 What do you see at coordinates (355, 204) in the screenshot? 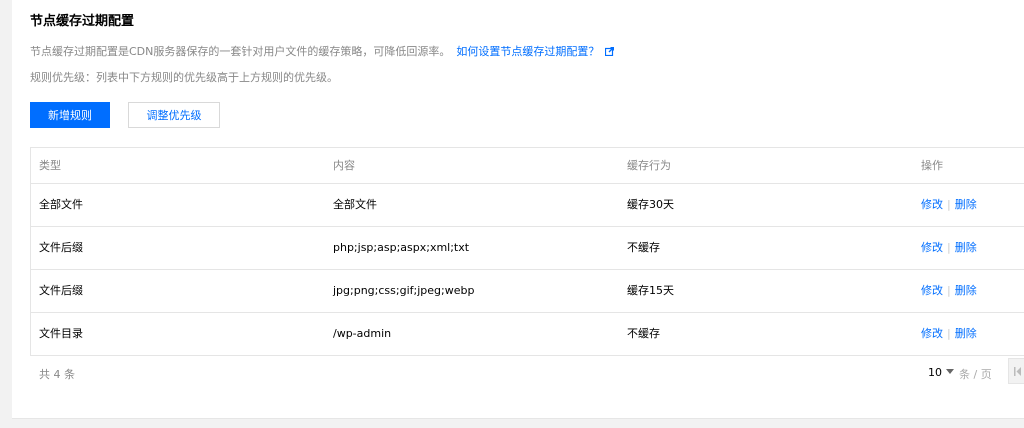
I see `cell-content: 全部文件` at bounding box center [355, 204].